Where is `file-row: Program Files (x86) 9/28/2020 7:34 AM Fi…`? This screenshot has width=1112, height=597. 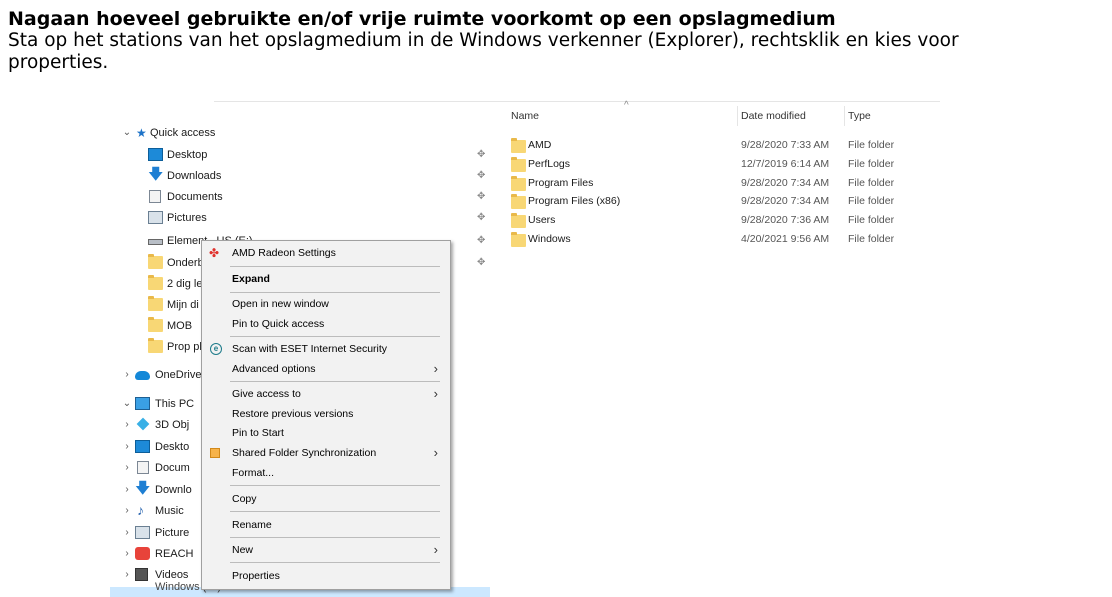
file-row: Program Files (x86) 9/28/2020 7:34 AM Fi… is located at coordinates (721, 201).